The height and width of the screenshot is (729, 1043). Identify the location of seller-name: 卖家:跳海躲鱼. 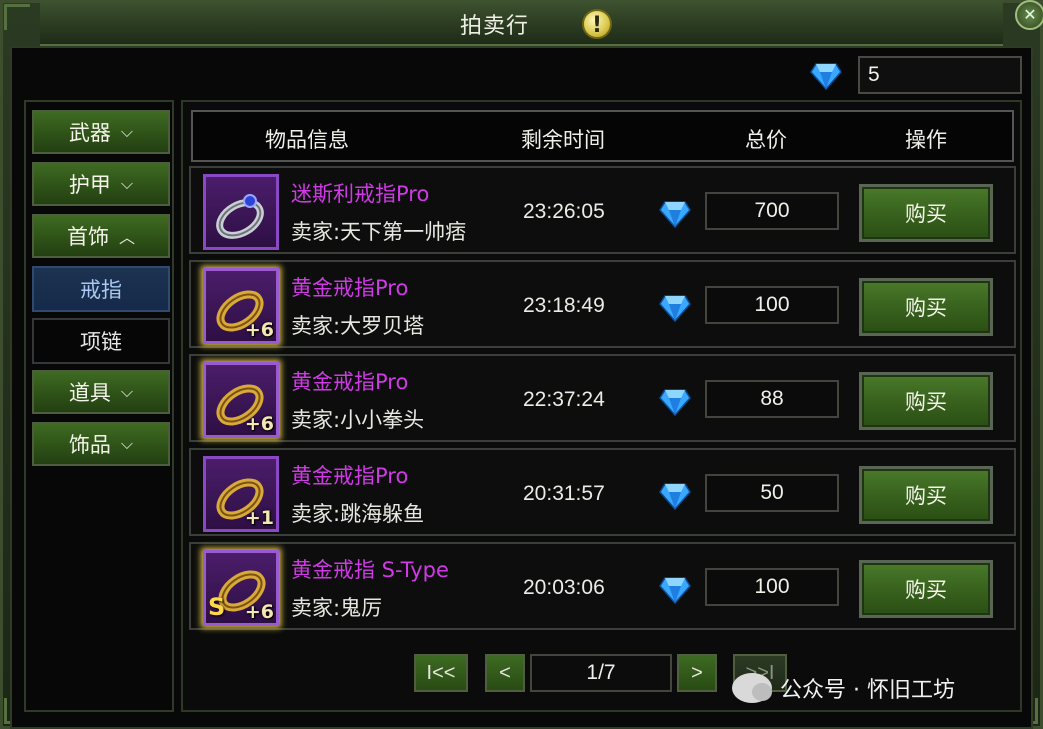
(358, 514).